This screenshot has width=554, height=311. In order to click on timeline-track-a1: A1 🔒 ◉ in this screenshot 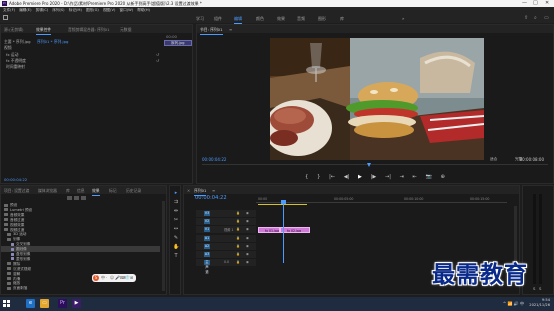, I will do `click(349, 238)`.